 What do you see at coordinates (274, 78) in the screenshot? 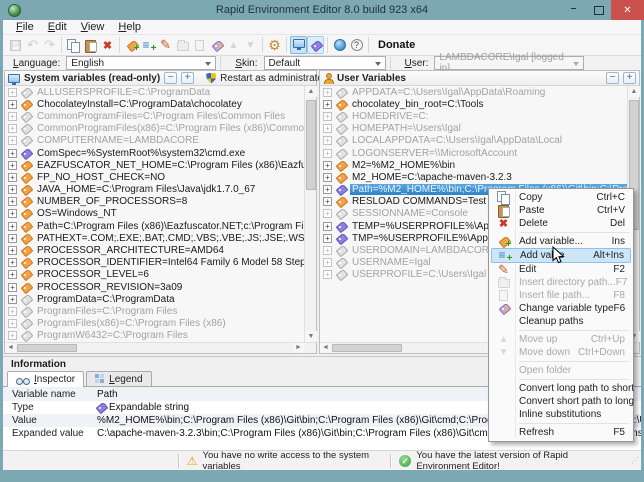
I see `restart-as-administrator-button: Restart as administrator` at bounding box center [274, 78].